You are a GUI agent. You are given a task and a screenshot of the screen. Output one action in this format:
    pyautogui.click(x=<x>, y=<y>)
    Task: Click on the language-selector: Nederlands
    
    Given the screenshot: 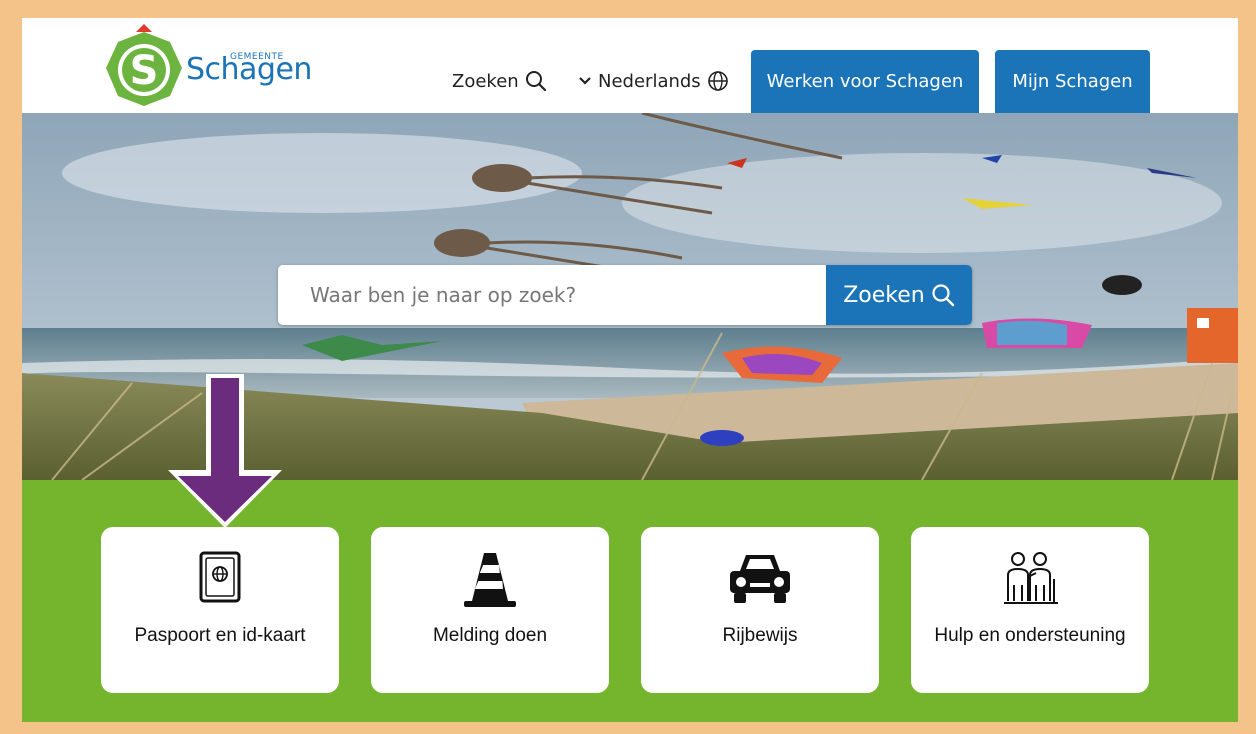 What is the action you would take?
    pyautogui.click(x=653, y=81)
    